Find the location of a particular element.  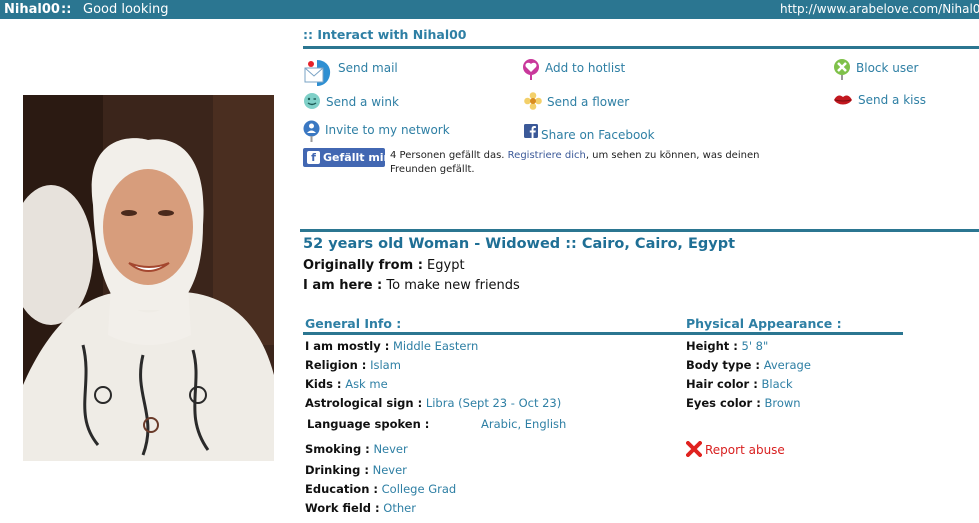

info-label: I am mostly : is located at coordinates (347, 346).